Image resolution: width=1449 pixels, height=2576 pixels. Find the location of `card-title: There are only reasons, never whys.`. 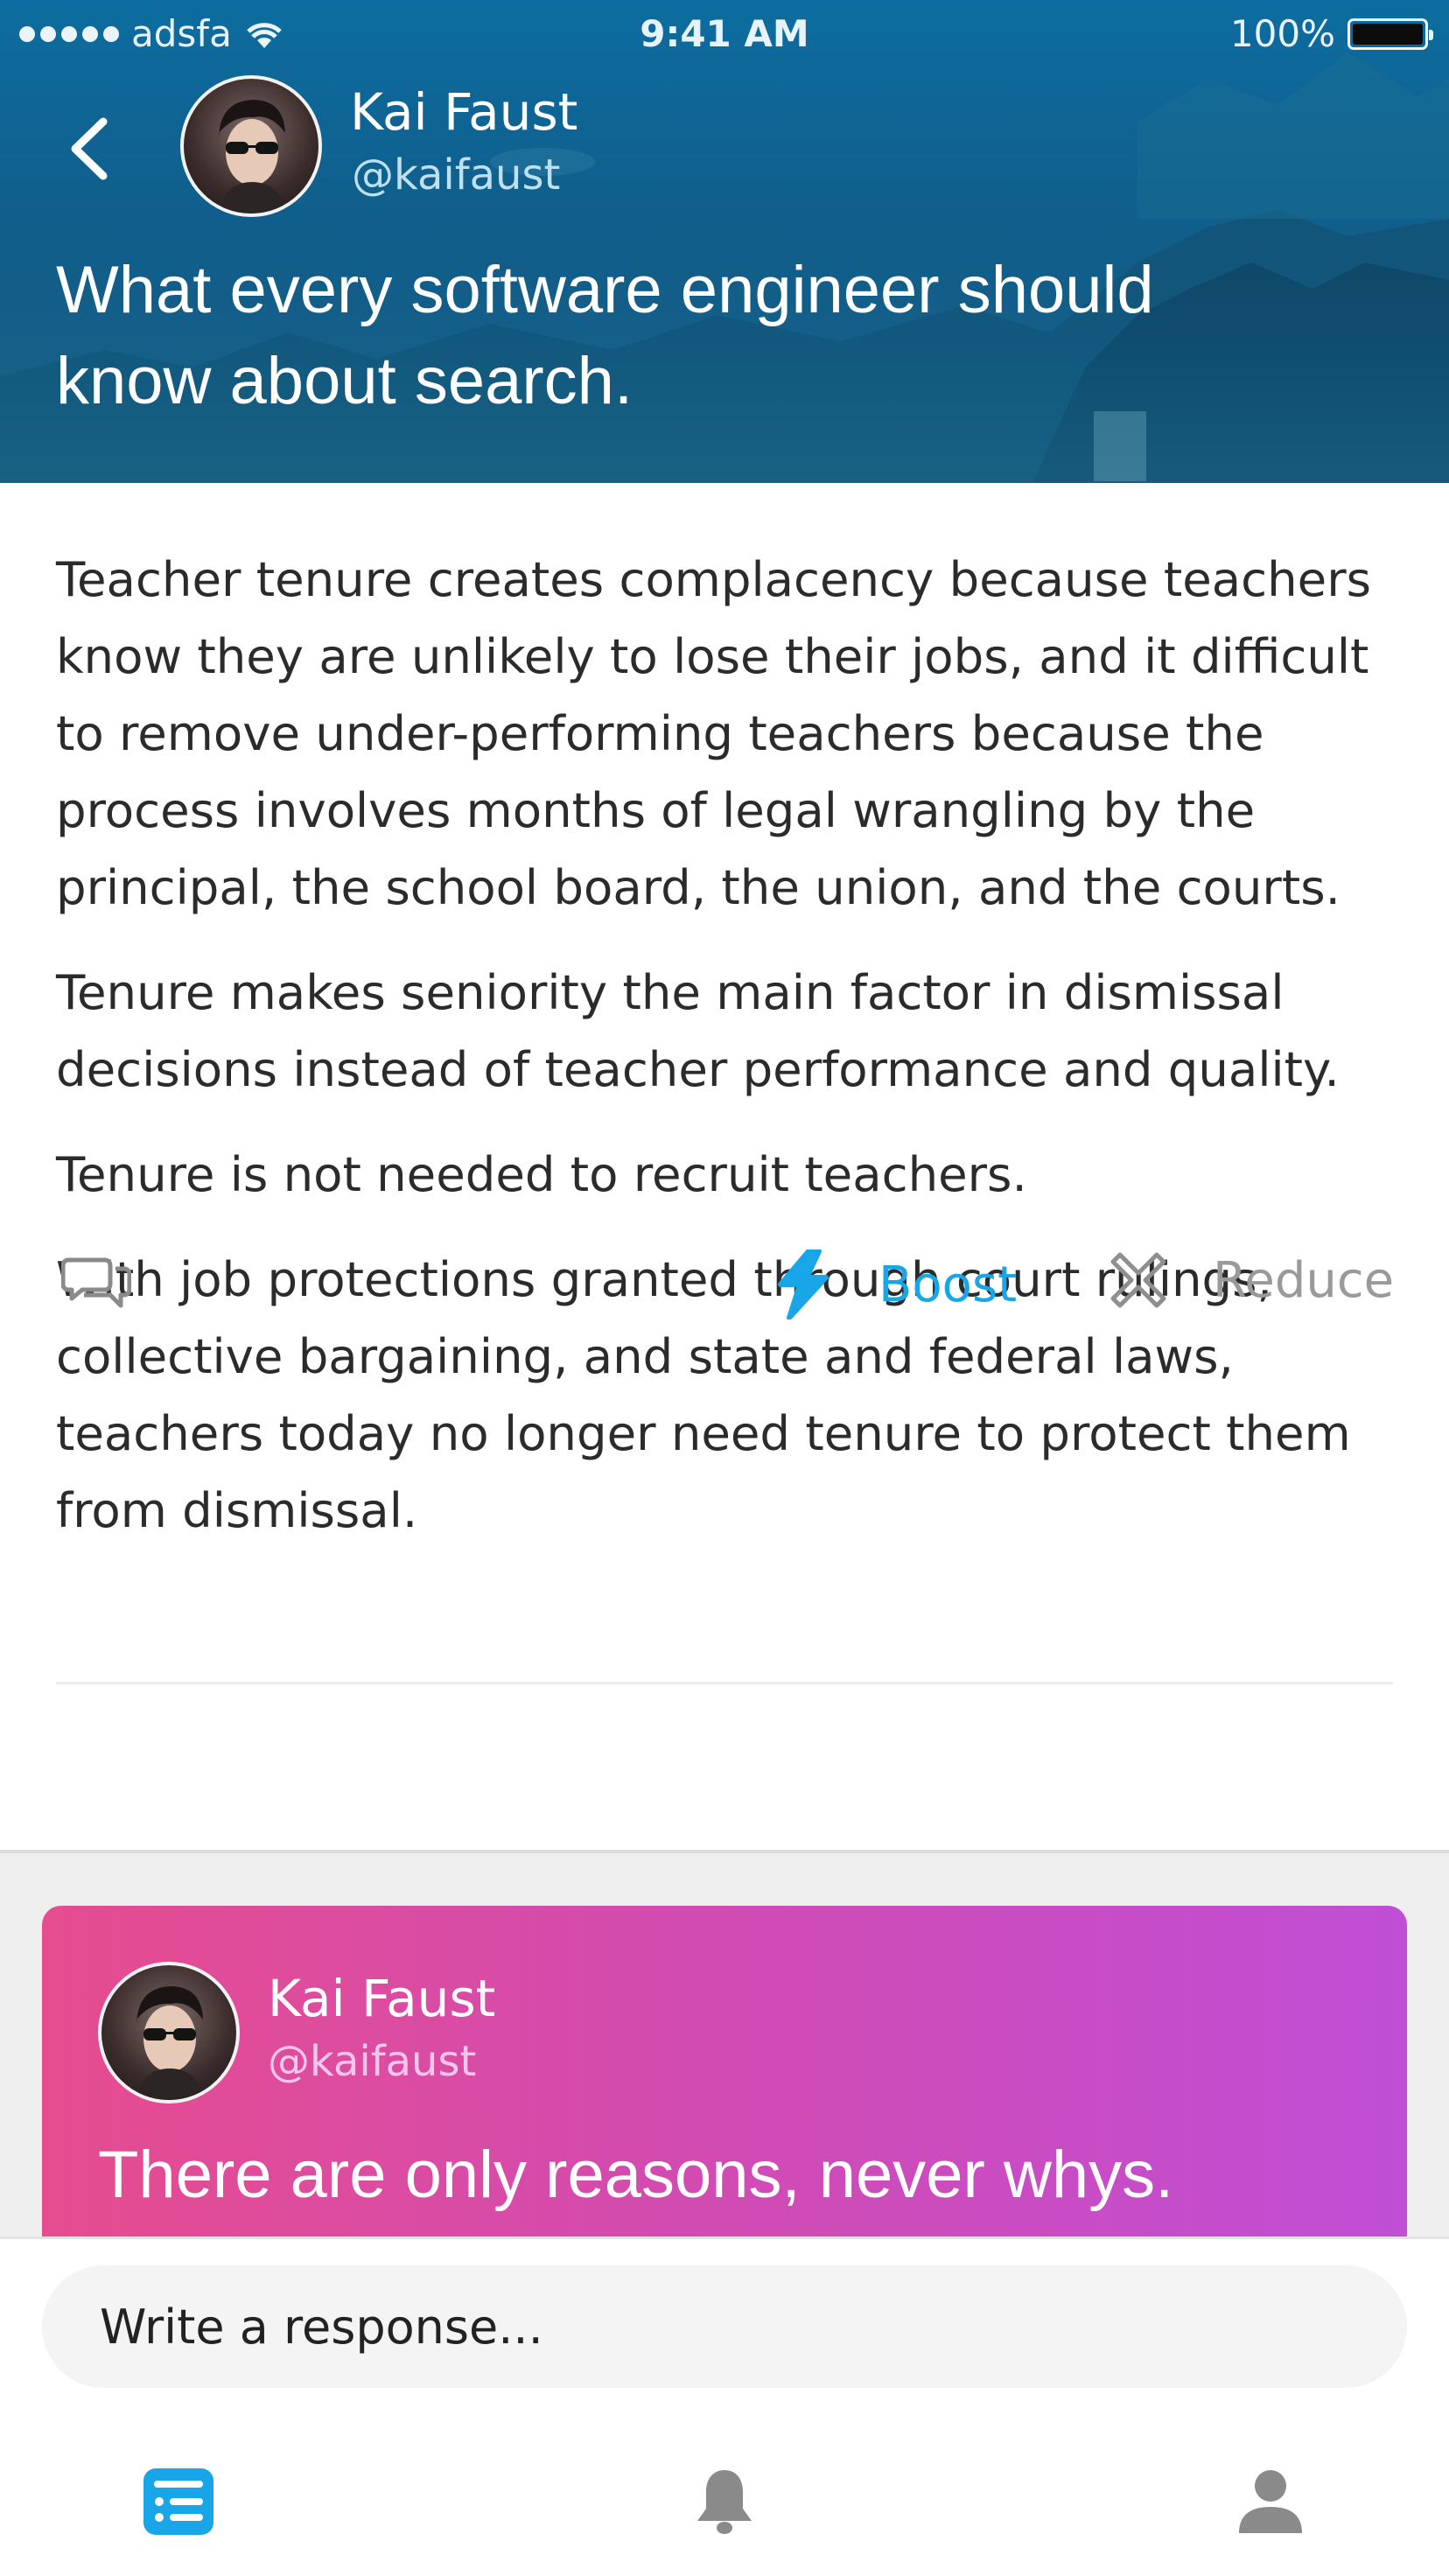

card-title: There are only reasons, never whys. is located at coordinates (635, 2175).